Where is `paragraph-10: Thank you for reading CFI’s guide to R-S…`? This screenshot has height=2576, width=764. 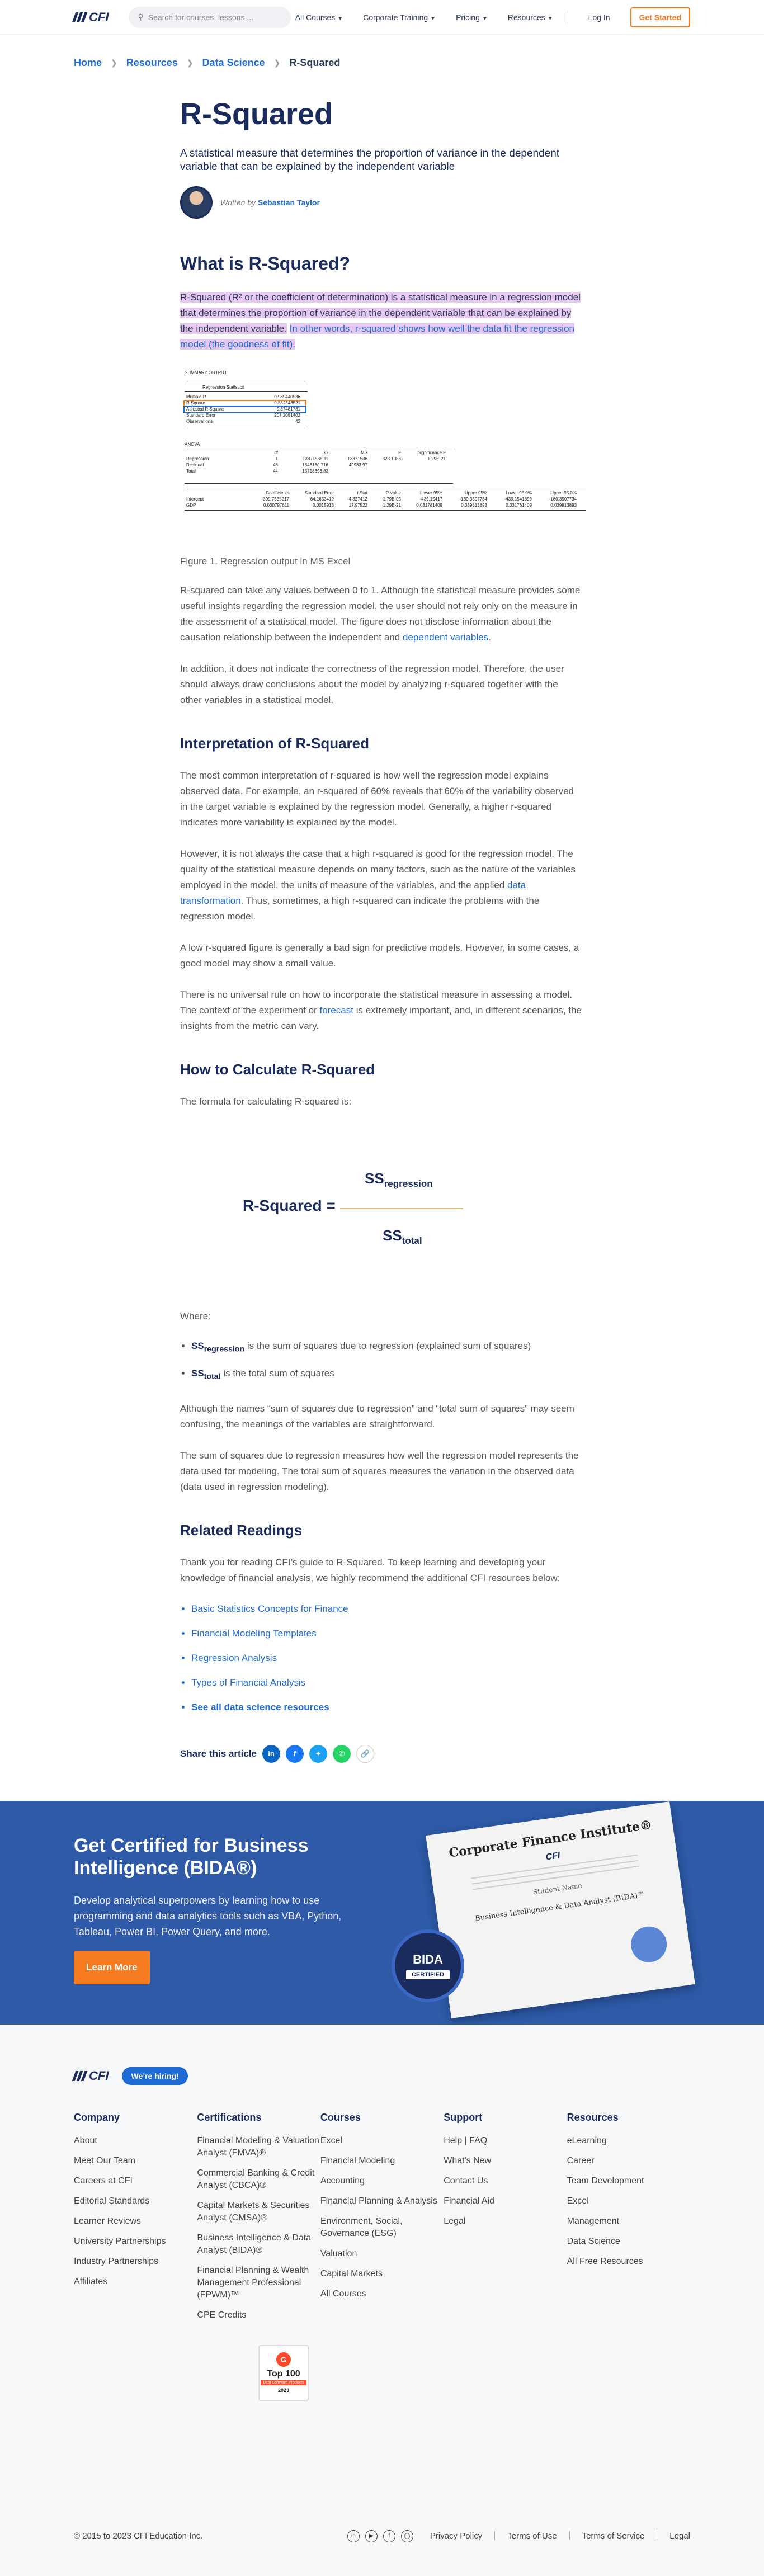 paragraph-10: Thank you for reading CFI’s guide to R-S… is located at coordinates (370, 1569).